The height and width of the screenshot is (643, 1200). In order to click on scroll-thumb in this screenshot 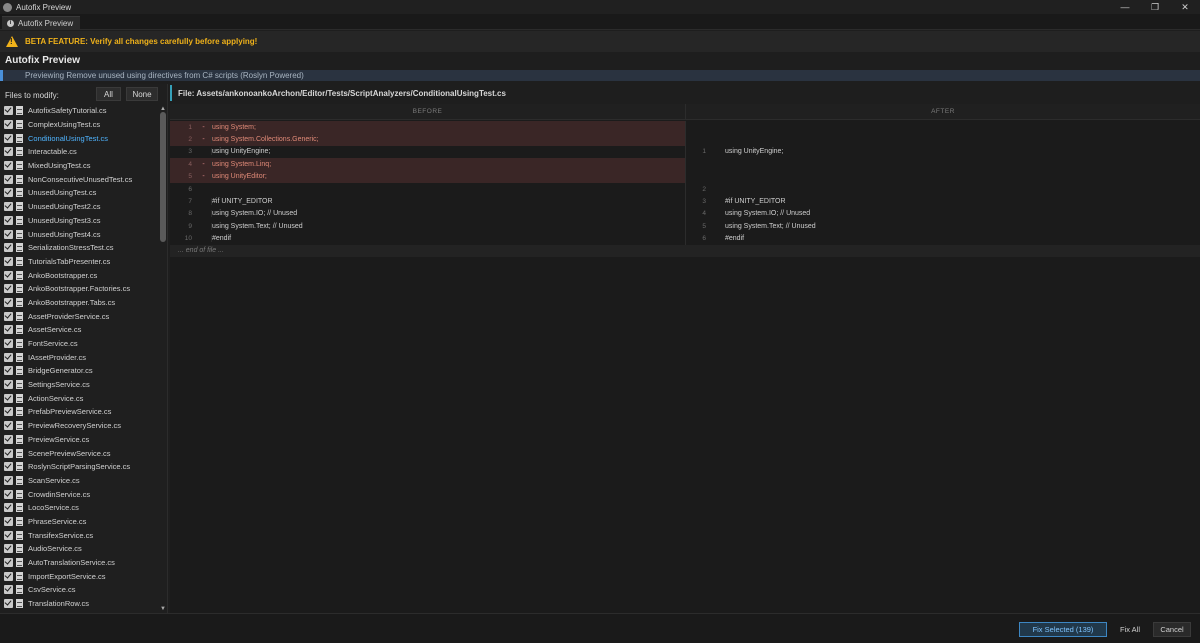, I will do `click(163, 177)`.